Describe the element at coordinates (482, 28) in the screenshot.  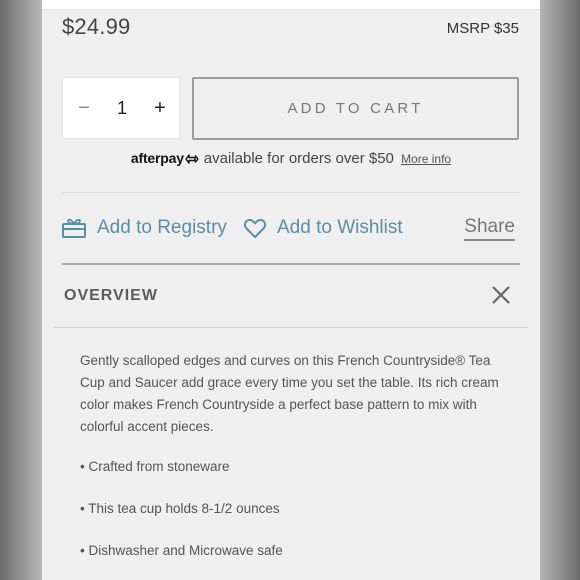
I see `msrp: MSRP $35` at that location.